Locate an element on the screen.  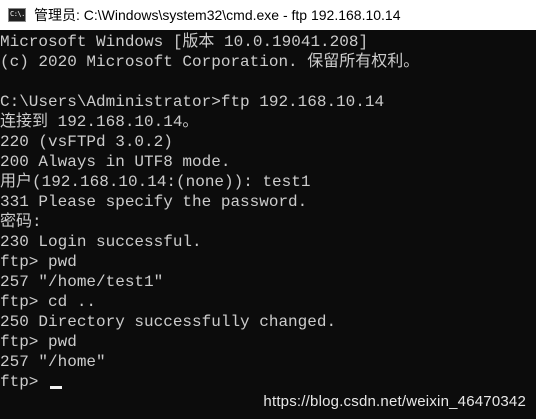
console-line: 用户(192.168.10.14:(none)): test1 is located at coordinates (155, 182).